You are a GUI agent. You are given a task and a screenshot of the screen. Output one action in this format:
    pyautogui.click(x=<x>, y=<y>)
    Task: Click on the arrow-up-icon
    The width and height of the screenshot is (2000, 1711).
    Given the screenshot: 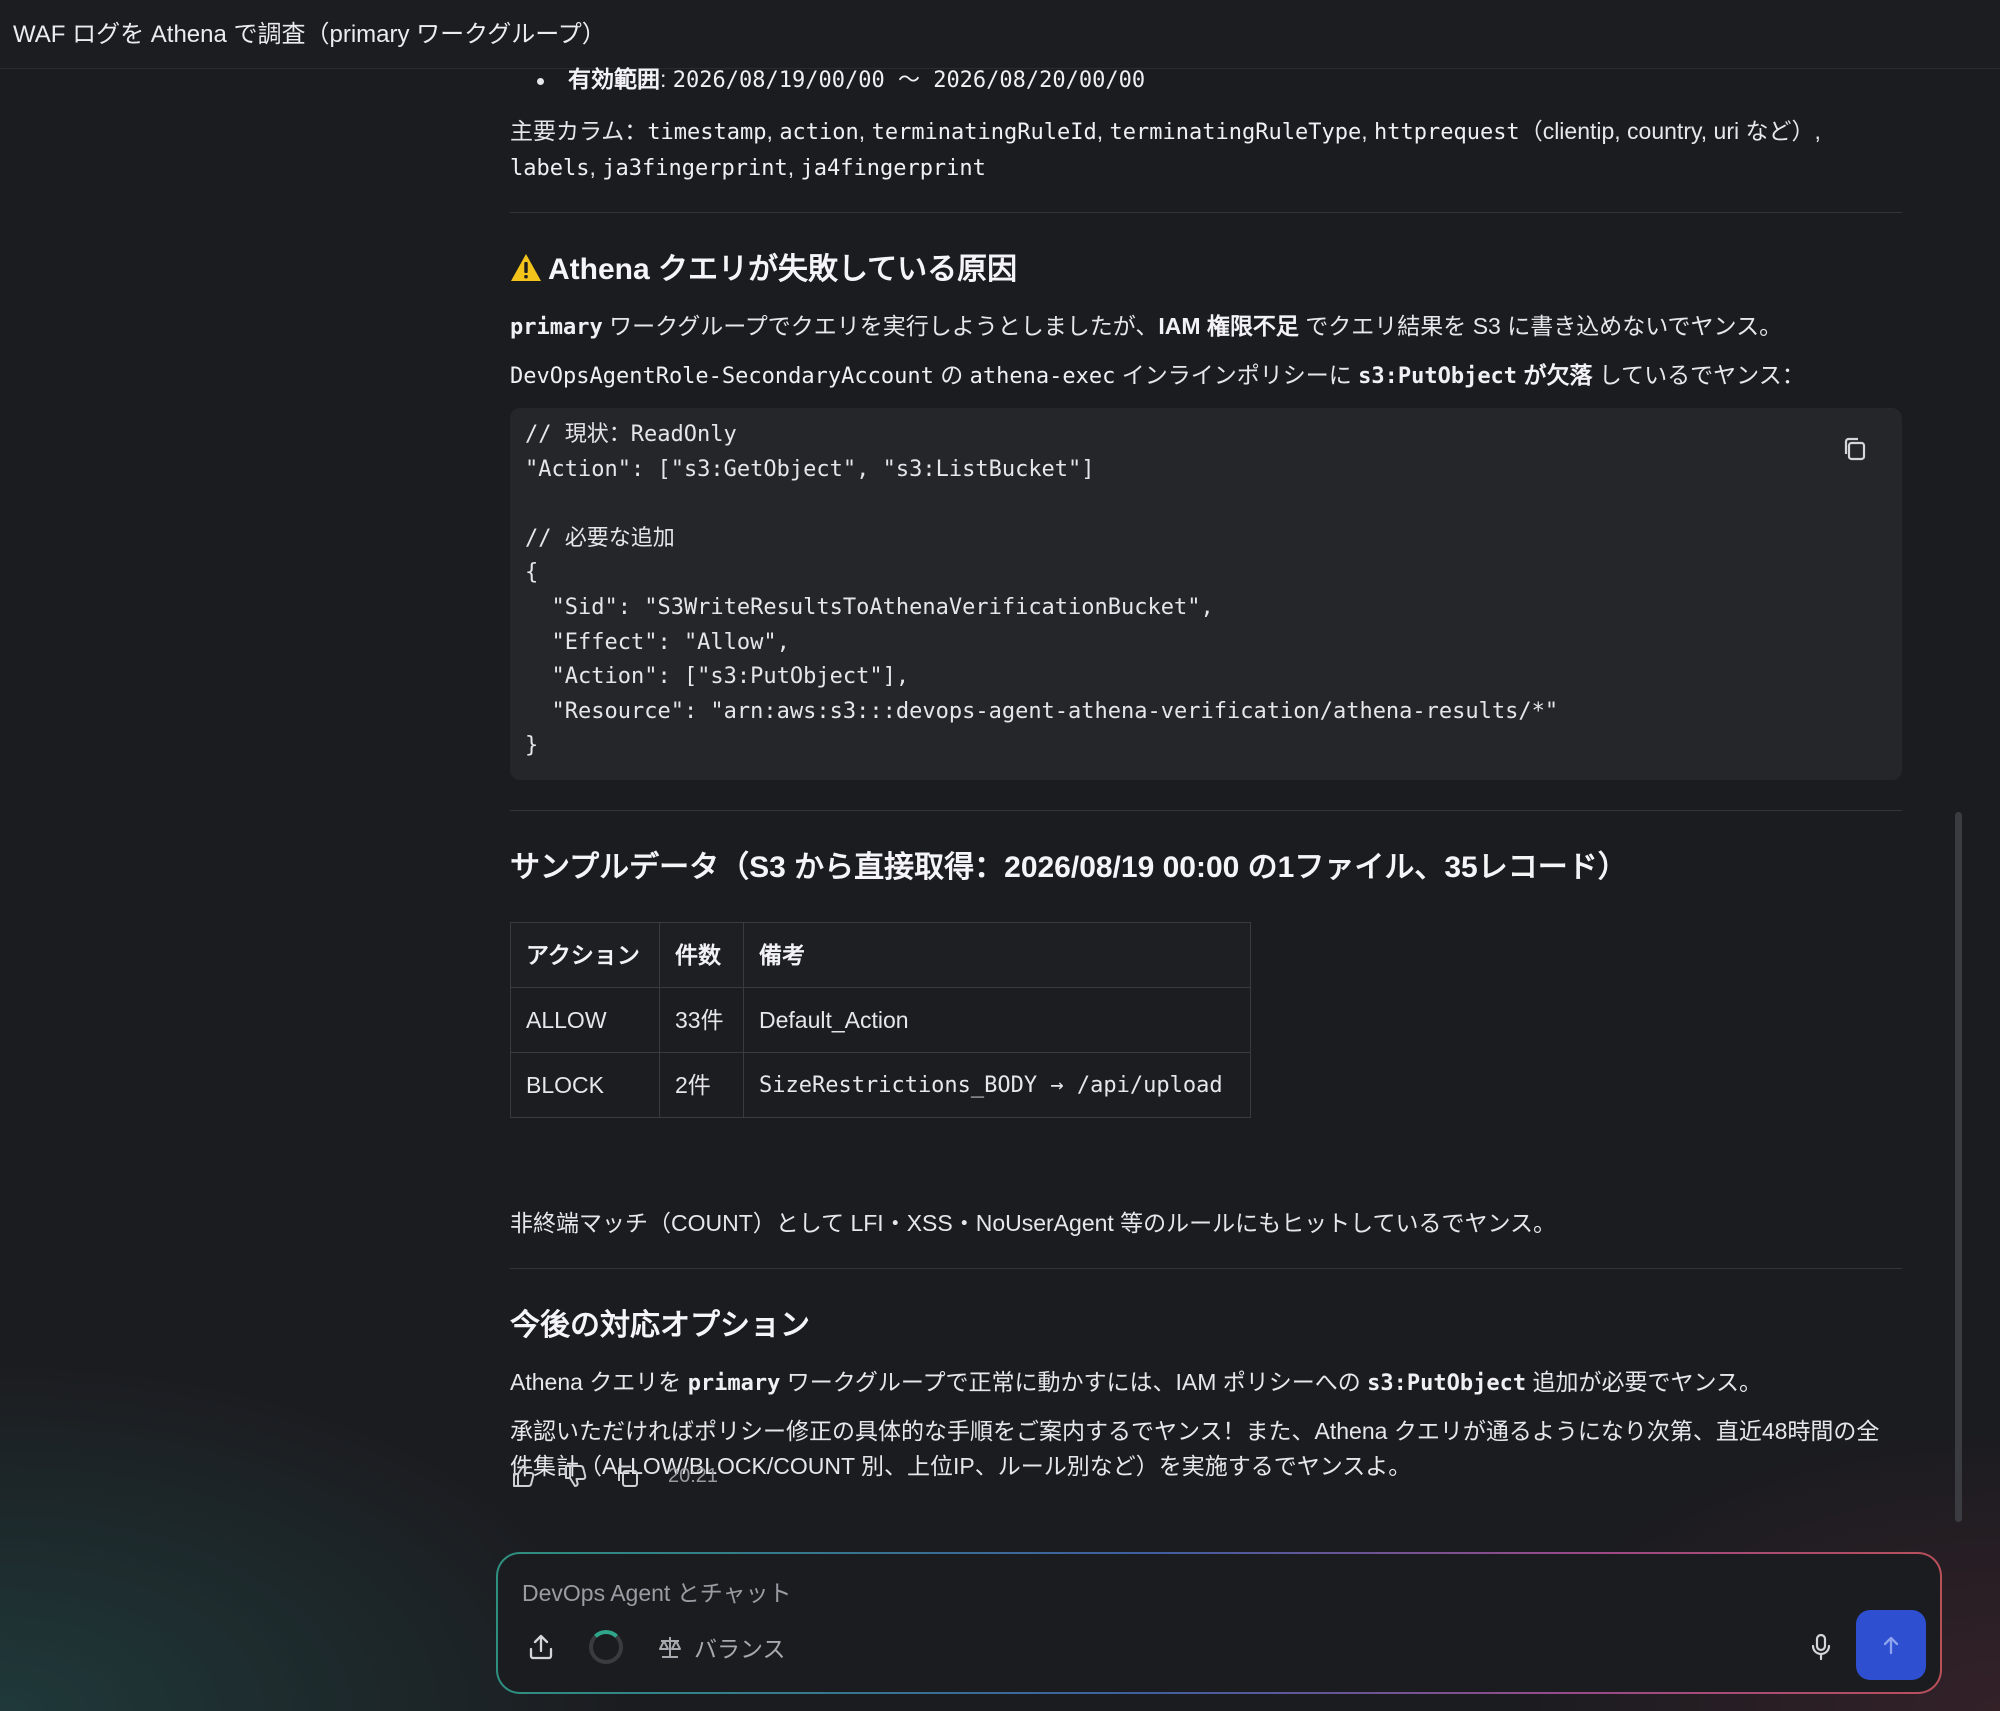 What is the action you would take?
    pyautogui.click(x=1891, y=1645)
    